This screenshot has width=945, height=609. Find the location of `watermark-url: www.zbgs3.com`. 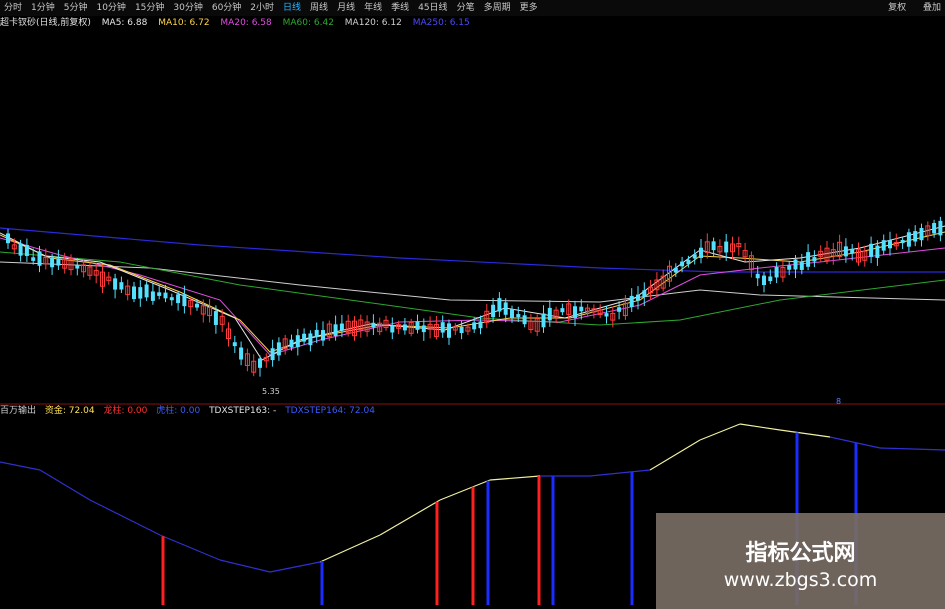

watermark-url: www.zbgs3.com is located at coordinates (800, 580).